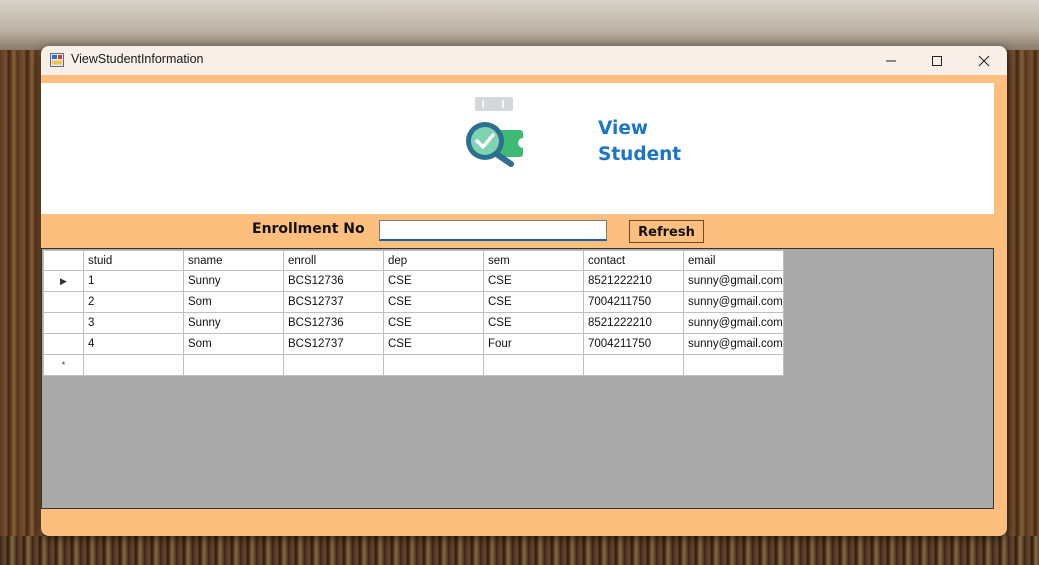 The height and width of the screenshot is (565, 1039). What do you see at coordinates (533, 344) in the screenshot?
I see `table-cell: Four` at bounding box center [533, 344].